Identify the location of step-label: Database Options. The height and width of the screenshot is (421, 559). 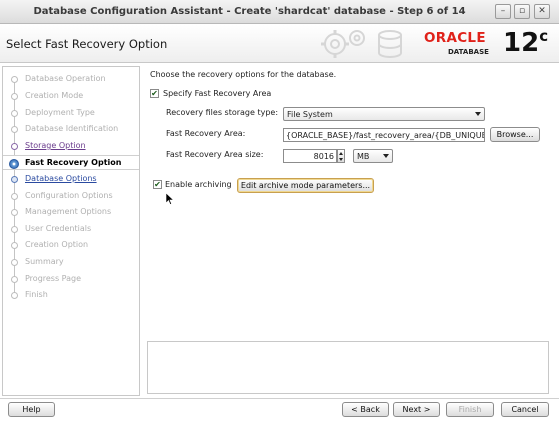
(61, 178).